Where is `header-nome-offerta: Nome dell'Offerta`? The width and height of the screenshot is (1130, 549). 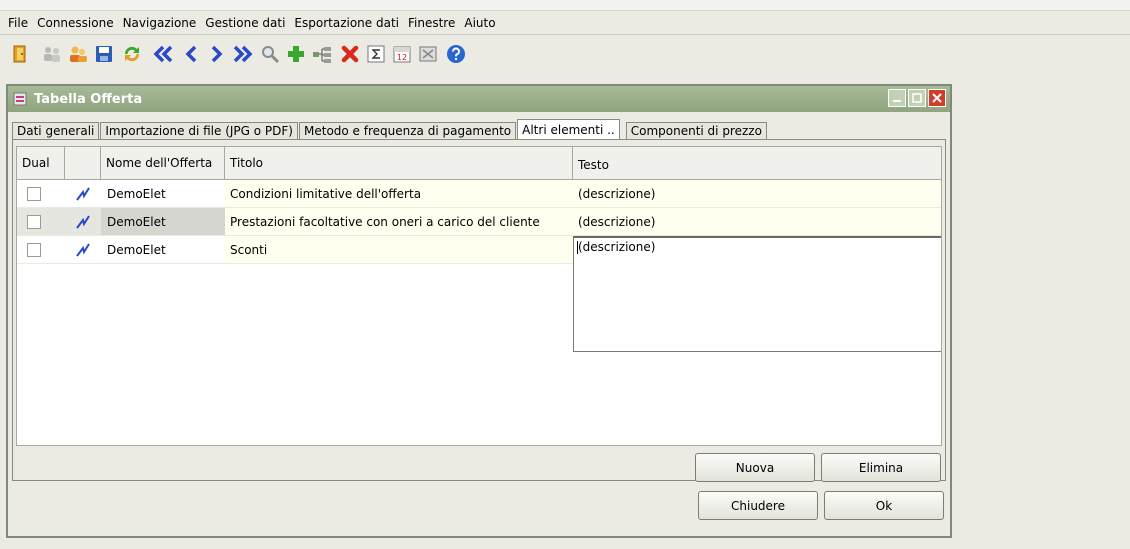
header-nome-offerta: Nome dell'Offerta is located at coordinates (163, 163).